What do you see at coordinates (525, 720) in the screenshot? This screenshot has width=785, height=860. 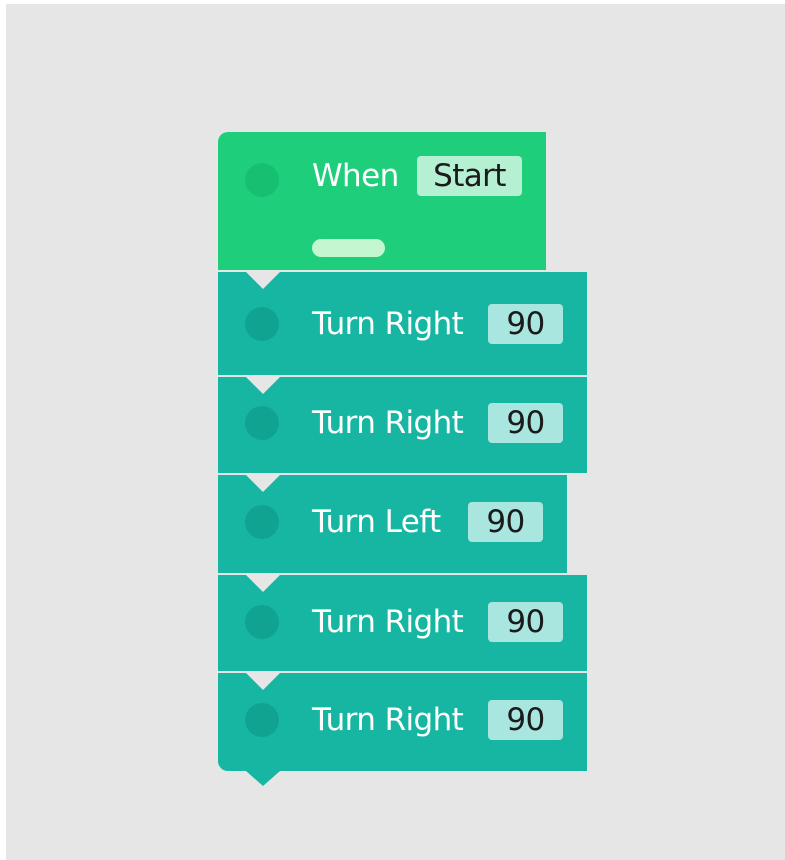 I see `turn-degrees-input-5: 90` at bounding box center [525, 720].